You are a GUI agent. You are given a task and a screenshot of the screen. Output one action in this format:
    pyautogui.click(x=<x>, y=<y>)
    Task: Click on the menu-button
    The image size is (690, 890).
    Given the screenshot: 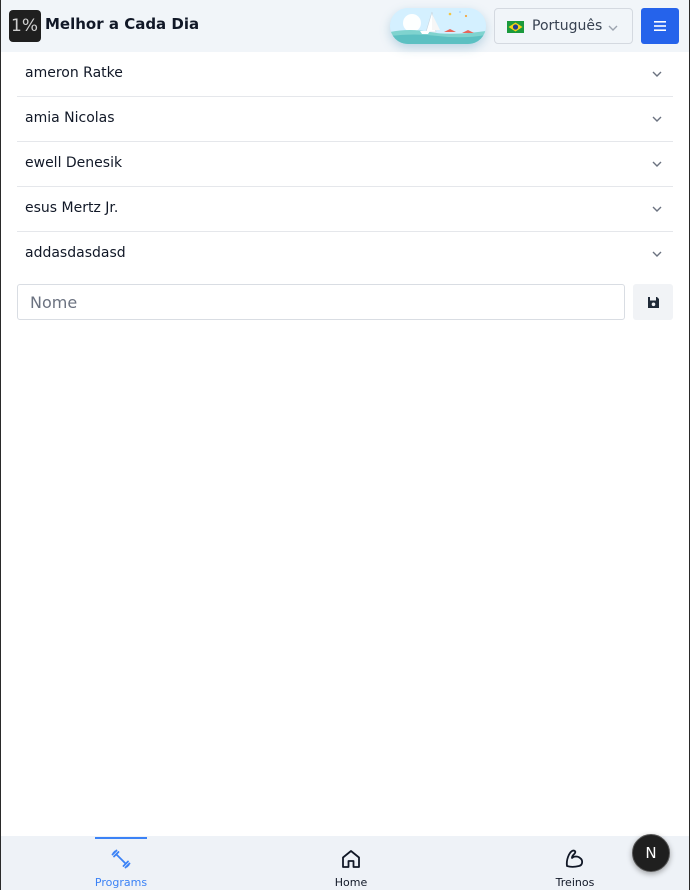 What is the action you would take?
    pyautogui.click(x=660, y=26)
    